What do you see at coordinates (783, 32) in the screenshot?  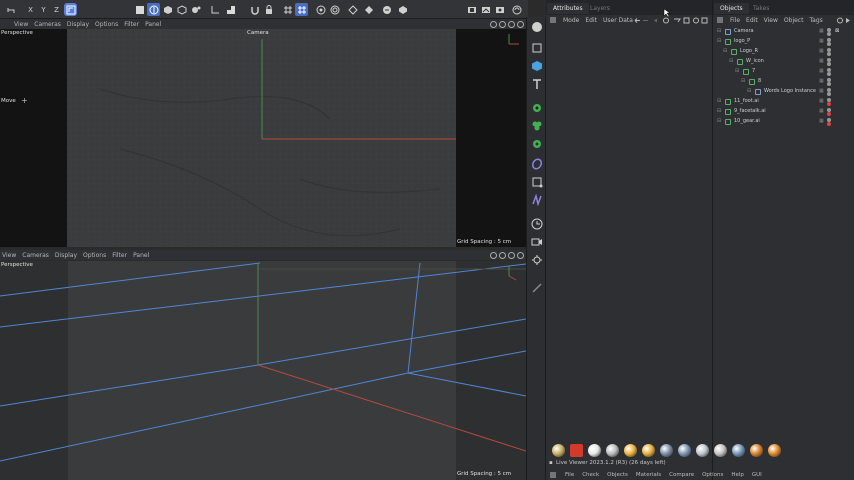 I see `object-row: ⊟ Camera ▦ ⊠` at bounding box center [783, 32].